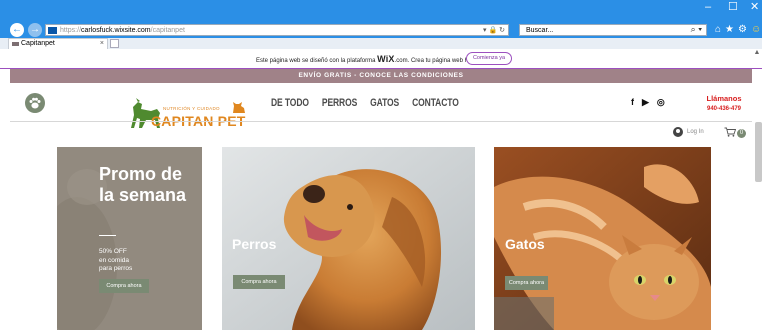 This screenshot has width=762, height=332. Describe the element at coordinates (35, 103) in the screenshot. I see `paw-icon` at that location.